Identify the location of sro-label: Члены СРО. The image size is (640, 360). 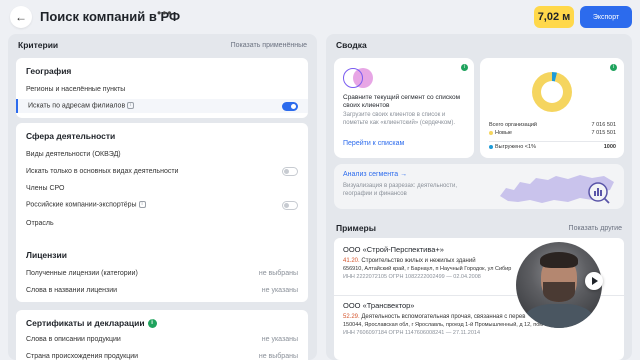
(45, 188).